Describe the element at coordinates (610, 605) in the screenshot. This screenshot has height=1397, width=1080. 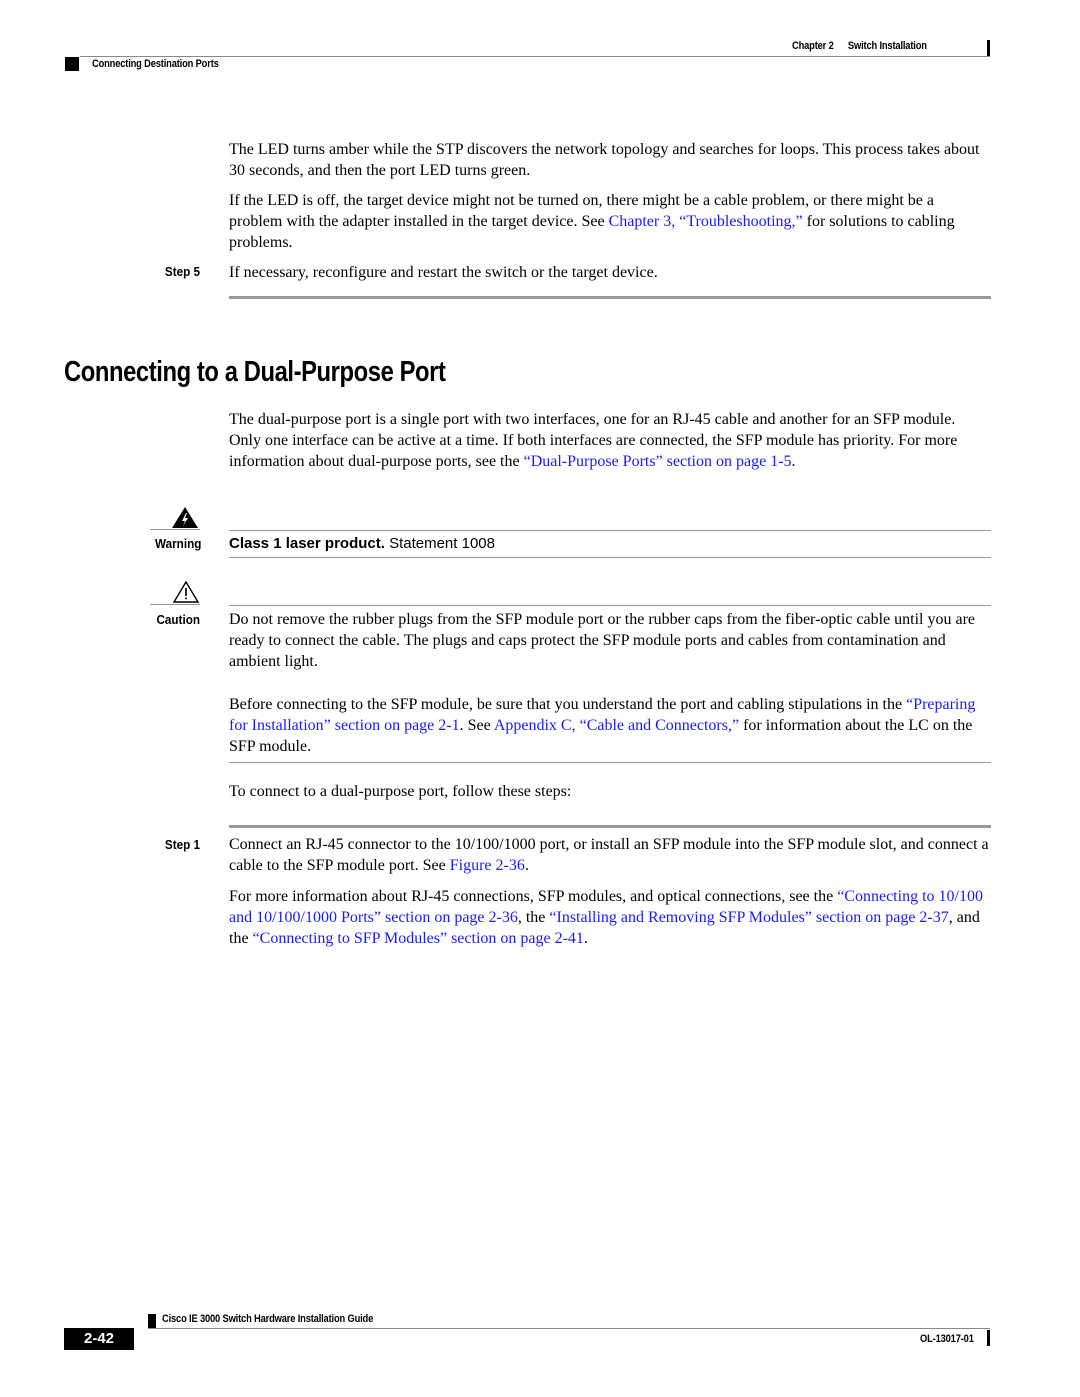
I see `caution-top-rule` at that location.